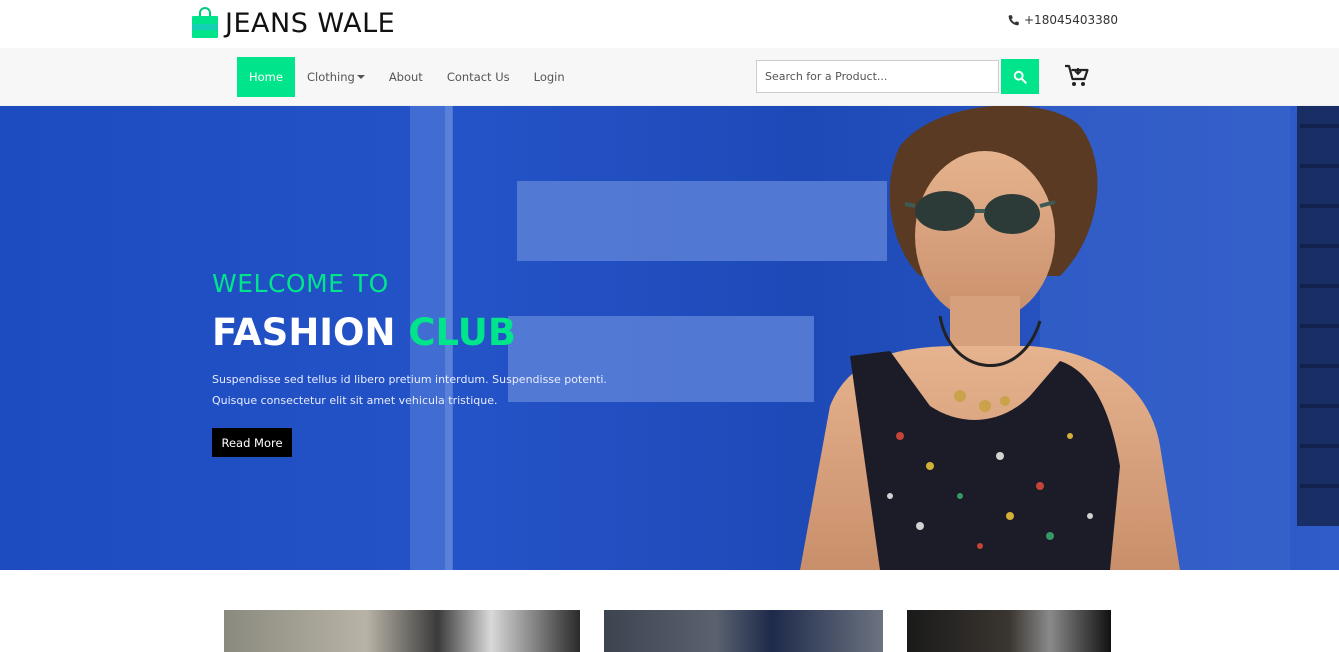 The image size is (1339, 652). I want to click on nav-item-clothing: Clothing, so click(336, 77).